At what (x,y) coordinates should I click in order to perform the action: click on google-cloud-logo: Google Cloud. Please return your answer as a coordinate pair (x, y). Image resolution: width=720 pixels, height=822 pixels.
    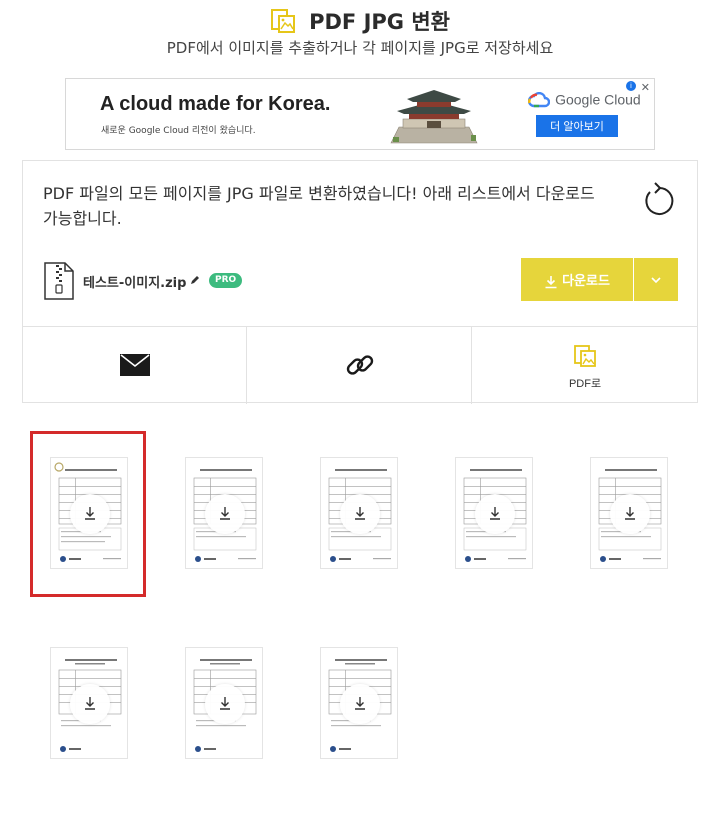
    Looking at the image, I should click on (584, 99).